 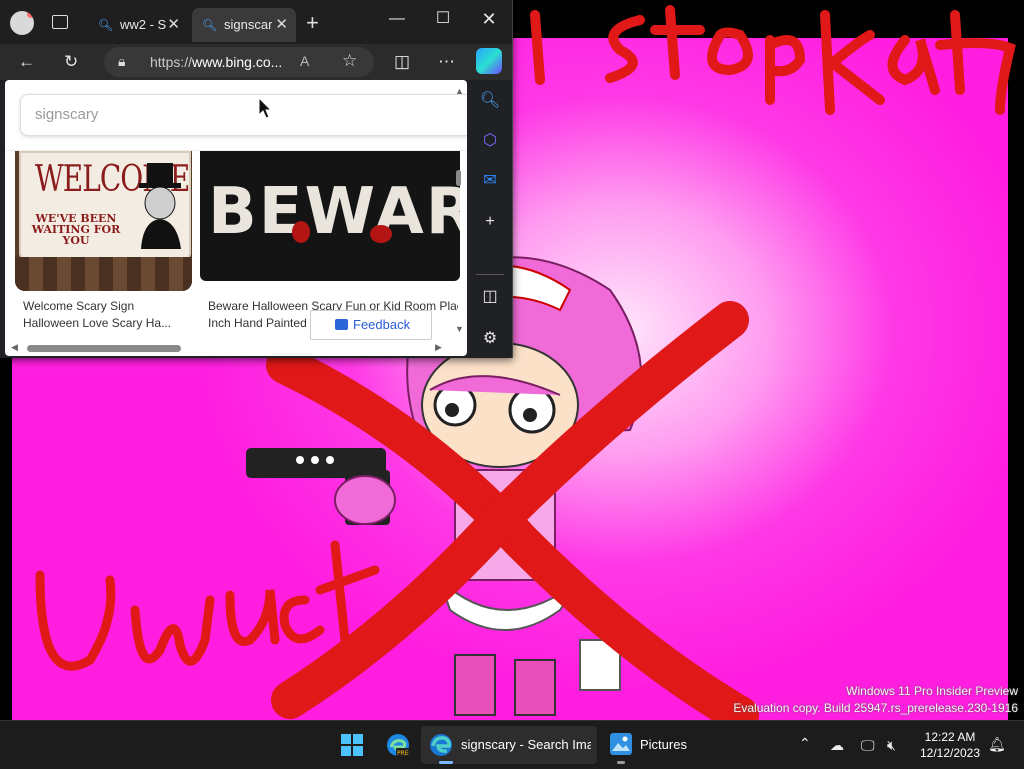 What do you see at coordinates (490, 338) in the screenshot?
I see `sidebar-settings-gear-icon: ⚙` at bounding box center [490, 338].